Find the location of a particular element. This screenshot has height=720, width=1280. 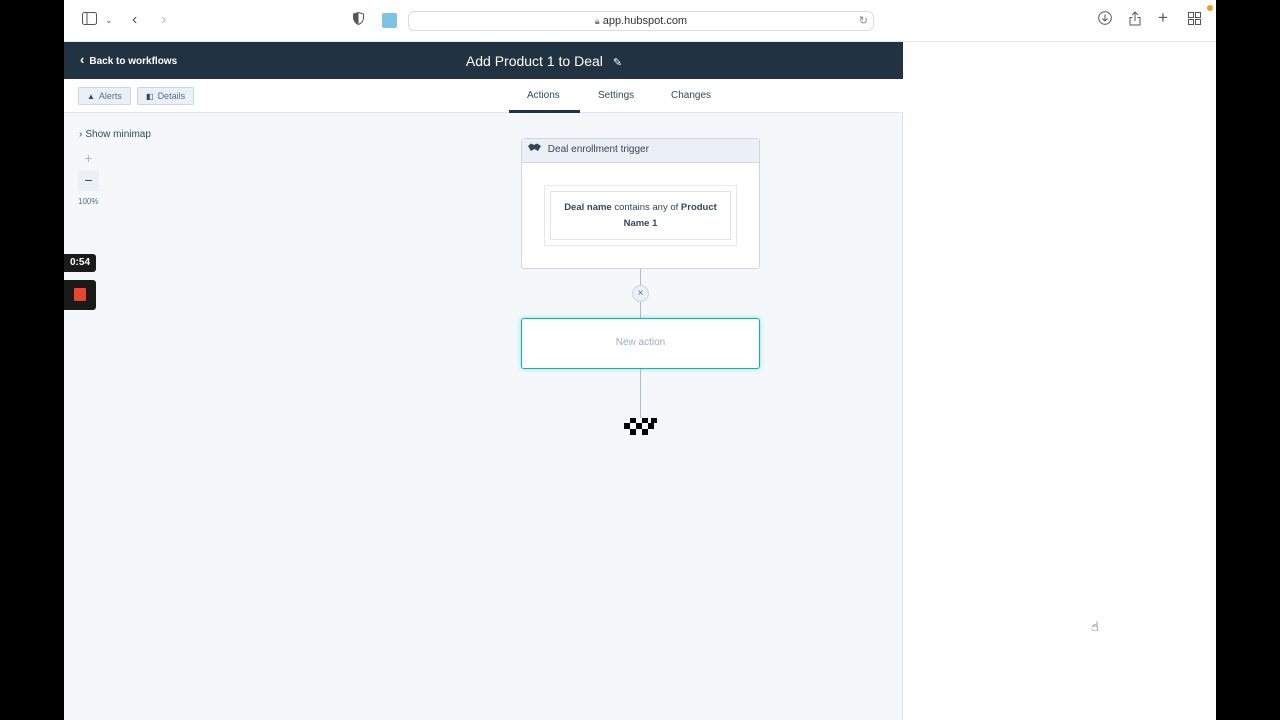

address-bar: 🔒︎ app.hubspot.com ↻ is located at coordinates (641, 21).